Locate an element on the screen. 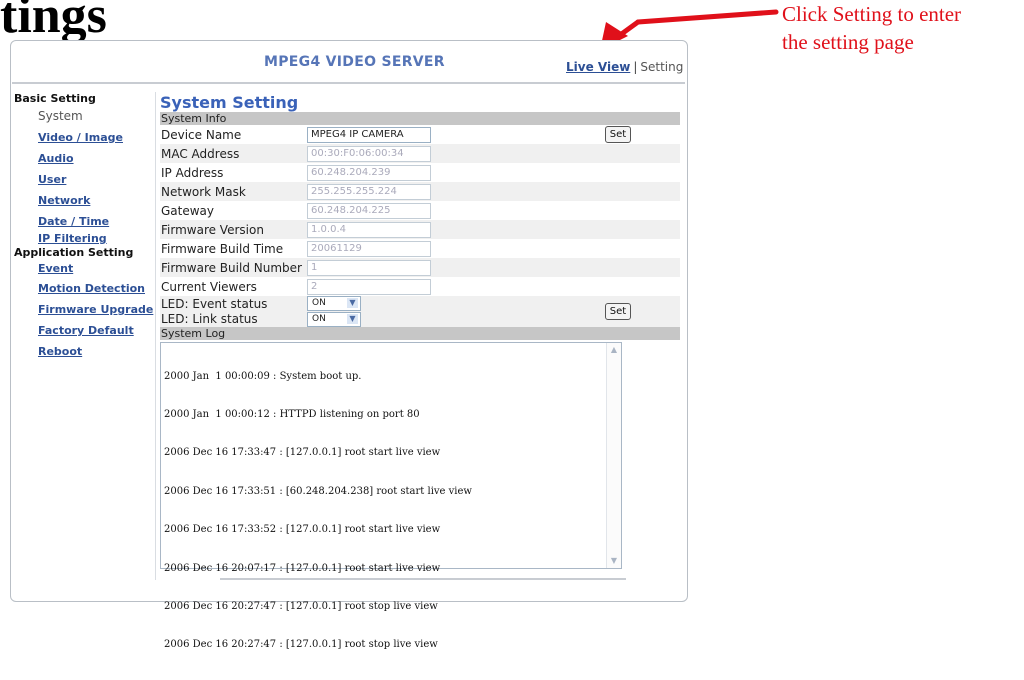 The height and width of the screenshot is (680, 1024). led-event-select: ON ▼ is located at coordinates (334, 303).